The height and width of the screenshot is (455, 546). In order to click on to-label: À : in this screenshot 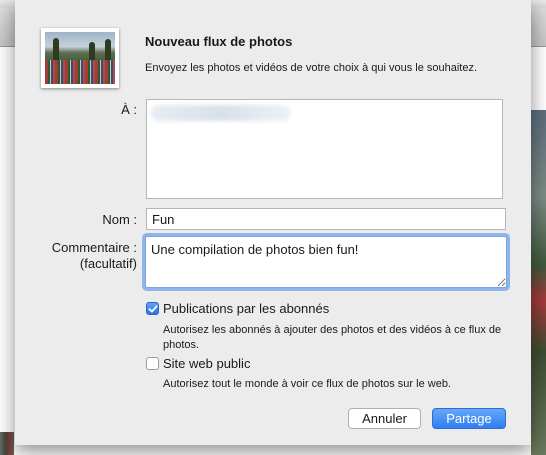, I will do `click(129, 109)`.